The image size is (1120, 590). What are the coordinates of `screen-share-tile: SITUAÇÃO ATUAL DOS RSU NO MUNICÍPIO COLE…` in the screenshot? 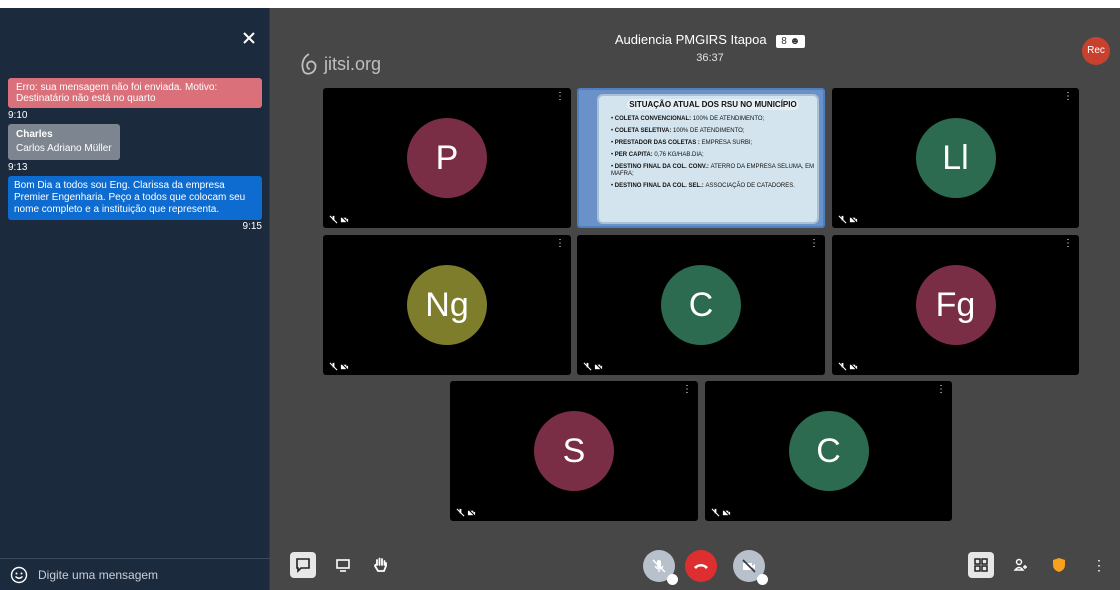 It's located at (701, 158).